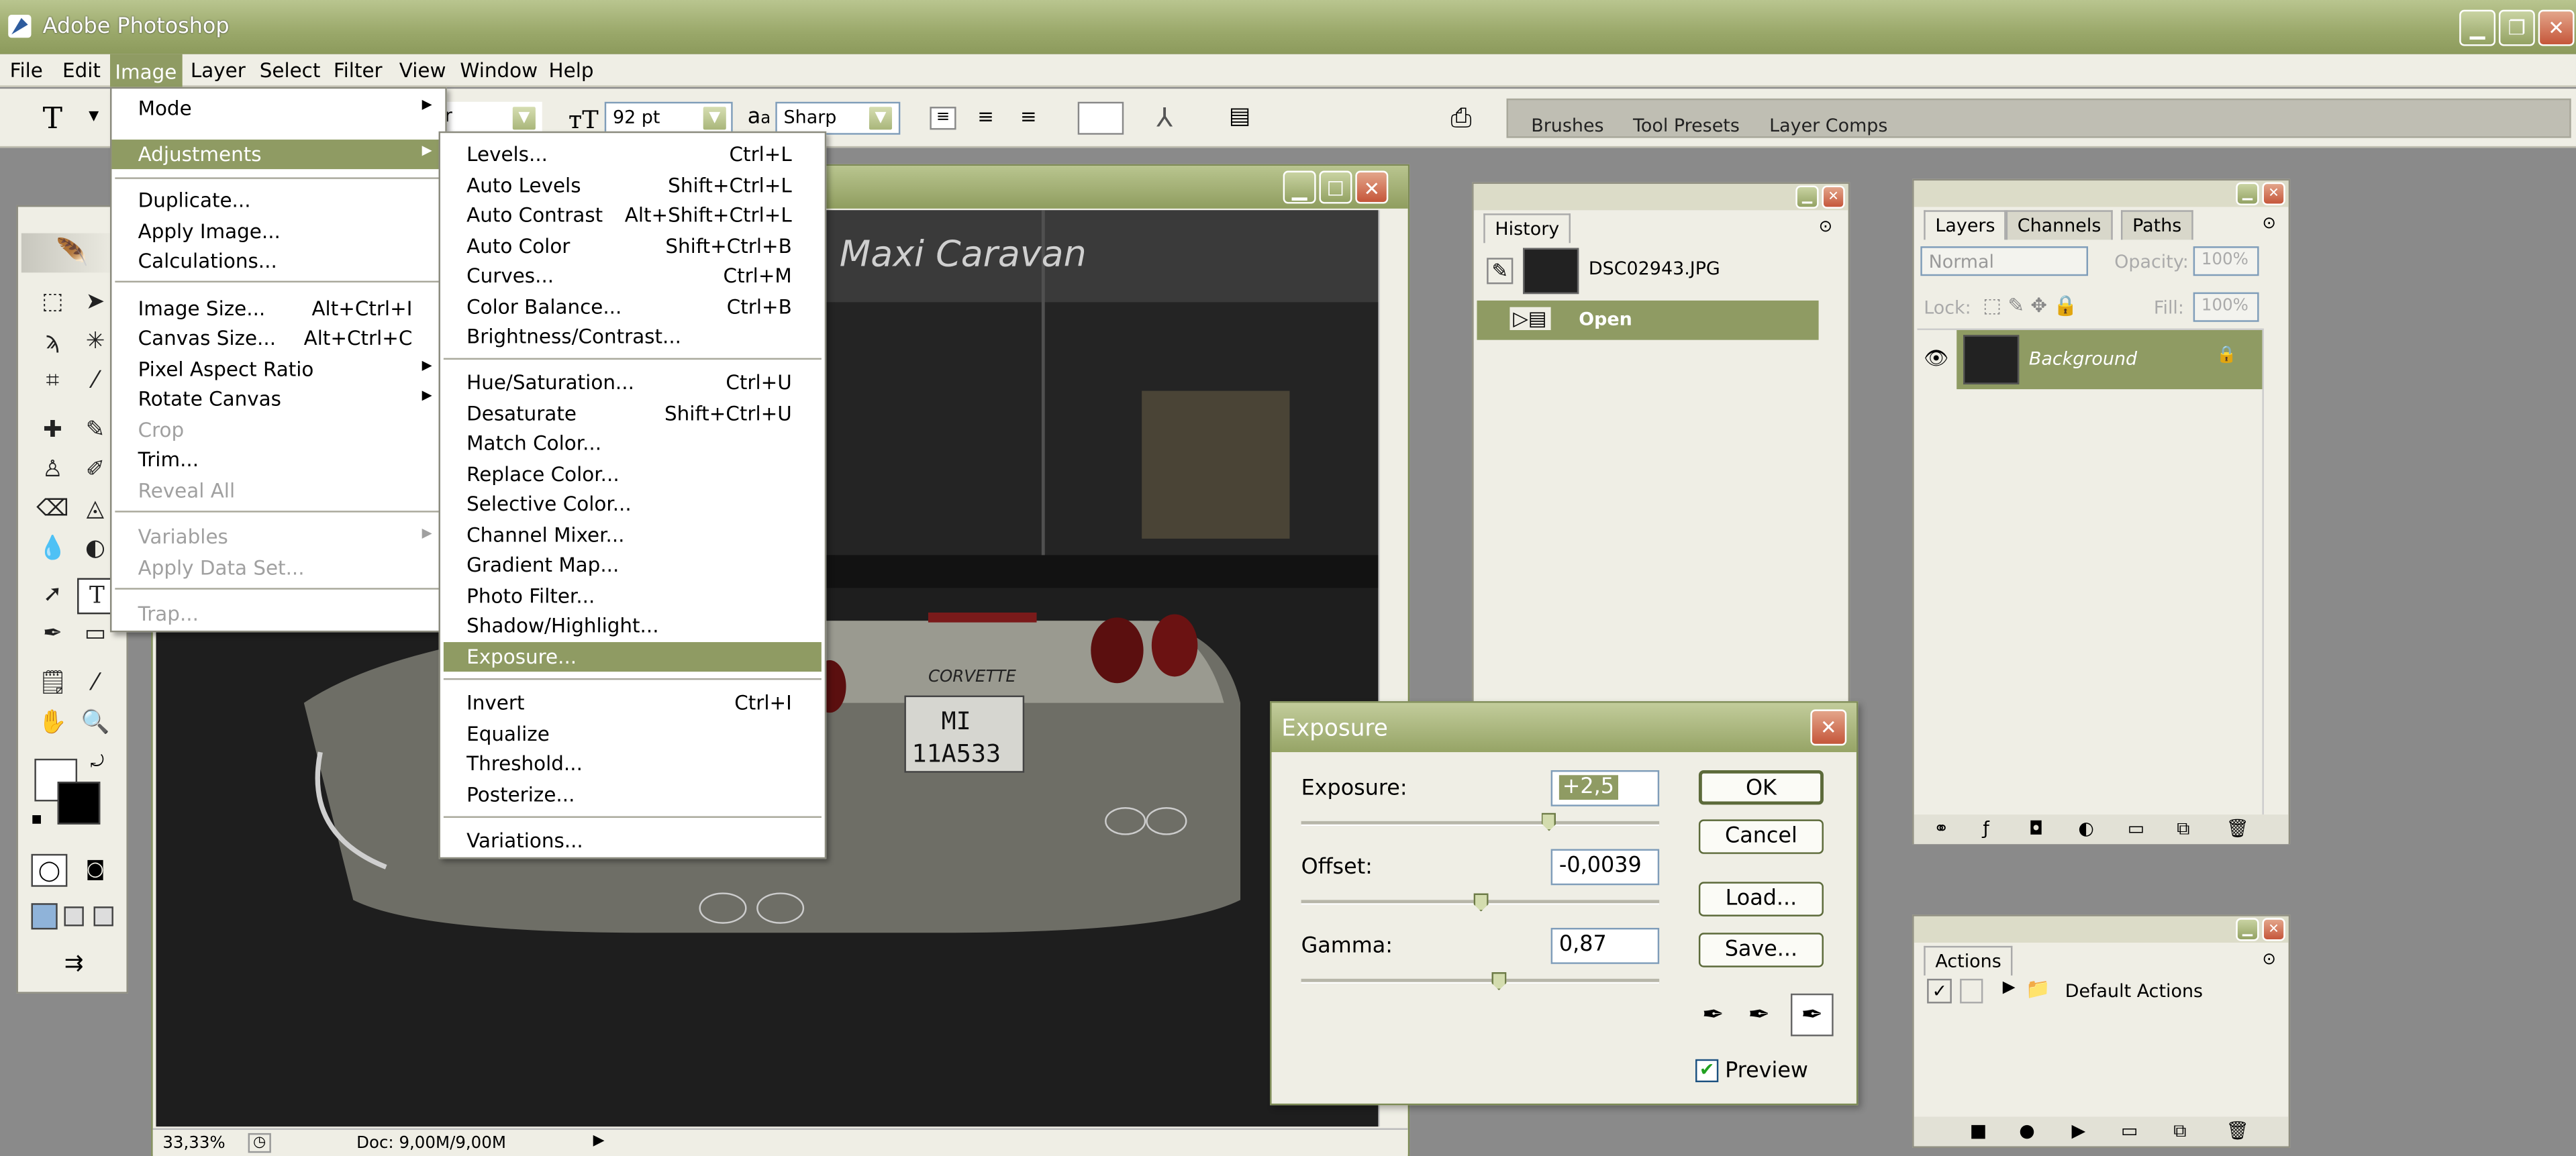  Describe the element at coordinates (2059, 225) in the screenshot. I see `tab-channels: Channels` at that location.